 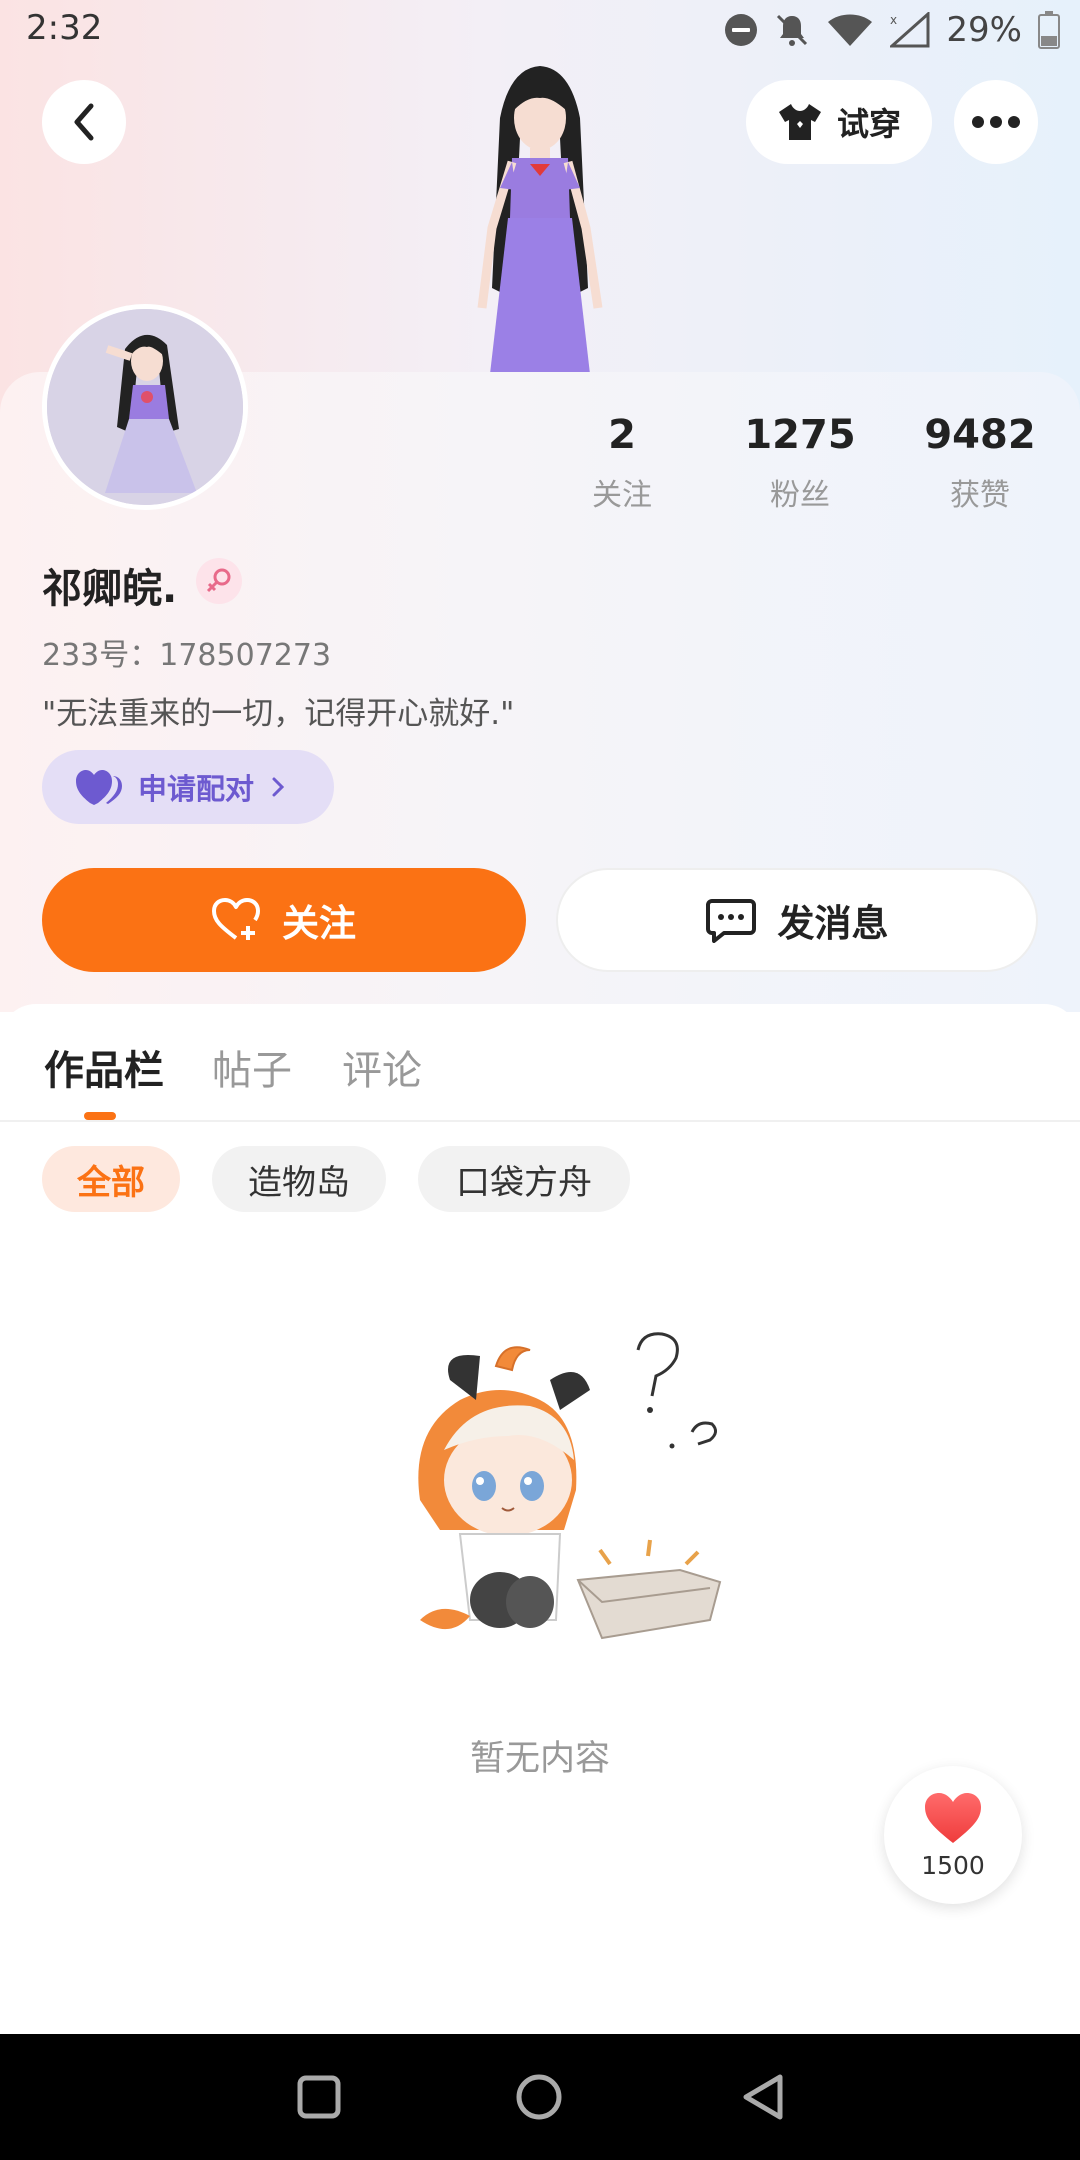 What do you see at coordinates (980, 463) in the screenshot?
I see `stat-likes: 9482 获赞` at bounding box center [980, 463].